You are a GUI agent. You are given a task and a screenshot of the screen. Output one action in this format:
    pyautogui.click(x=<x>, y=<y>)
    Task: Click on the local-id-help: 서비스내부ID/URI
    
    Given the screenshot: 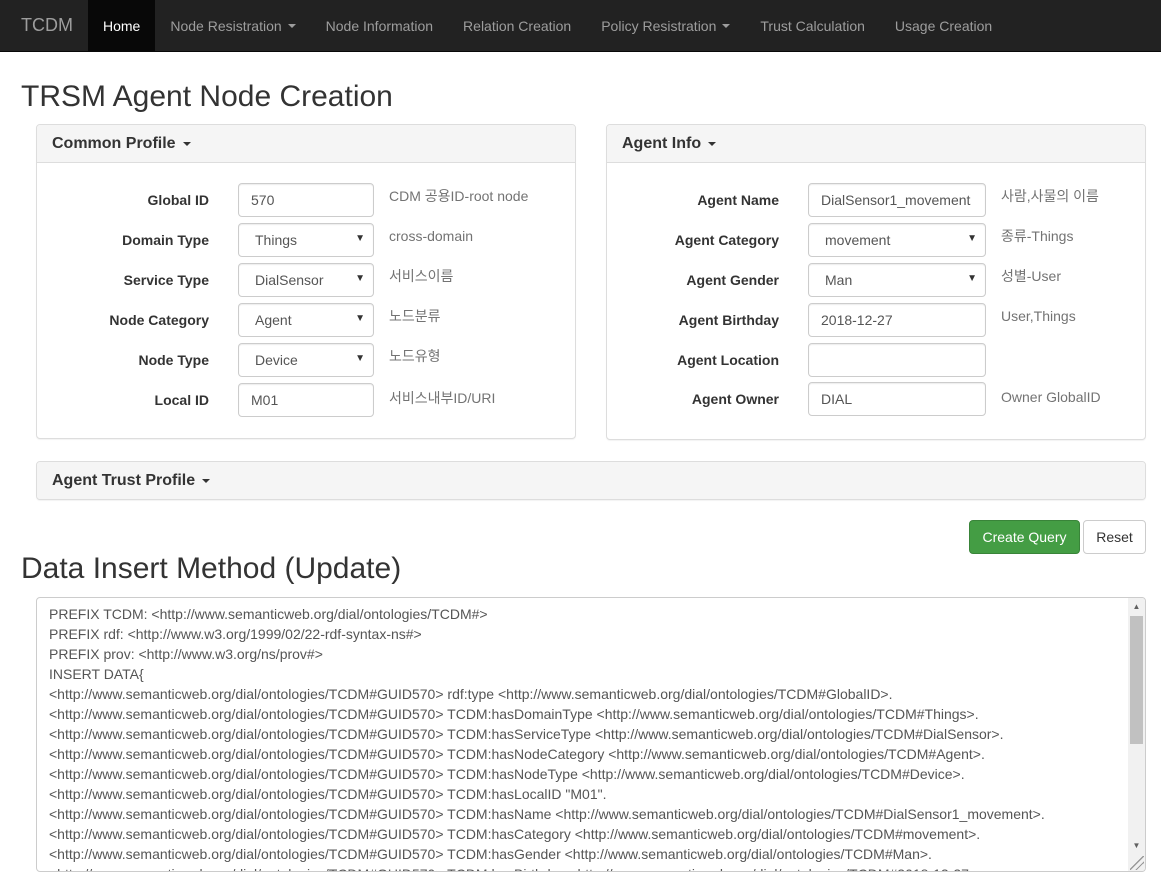 What is the action you would take?
    pyautogui.click(x=442, y=398)
    